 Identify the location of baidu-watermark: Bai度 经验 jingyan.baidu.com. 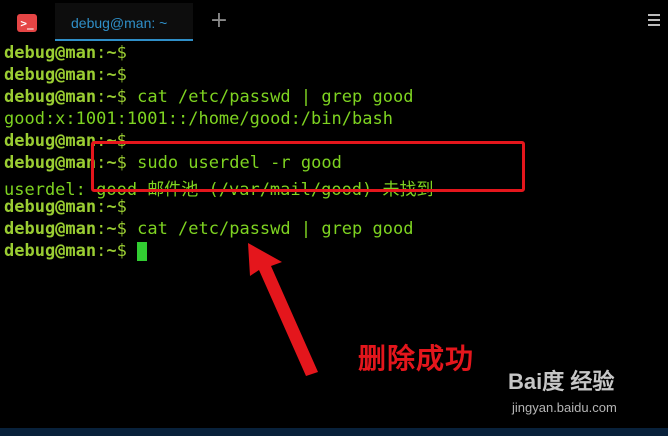
(578, 394).